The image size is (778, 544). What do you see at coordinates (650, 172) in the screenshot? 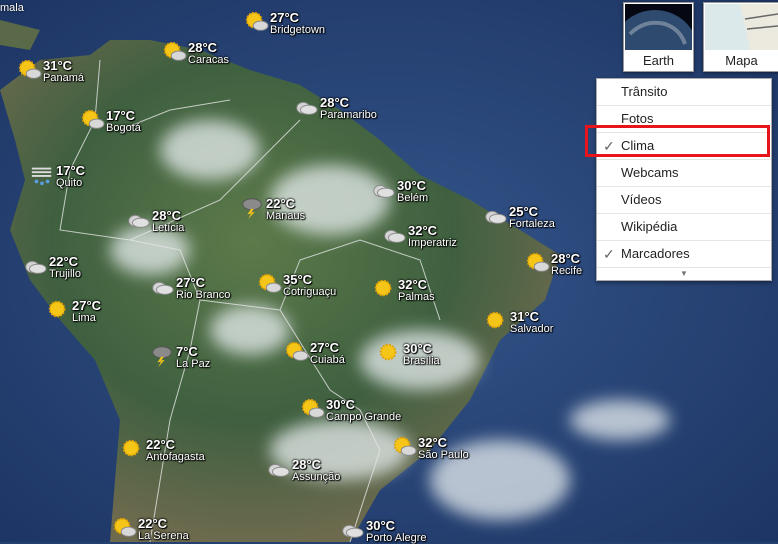
I see `menu-item-label: Webcams` at bounding box center [650, 172].